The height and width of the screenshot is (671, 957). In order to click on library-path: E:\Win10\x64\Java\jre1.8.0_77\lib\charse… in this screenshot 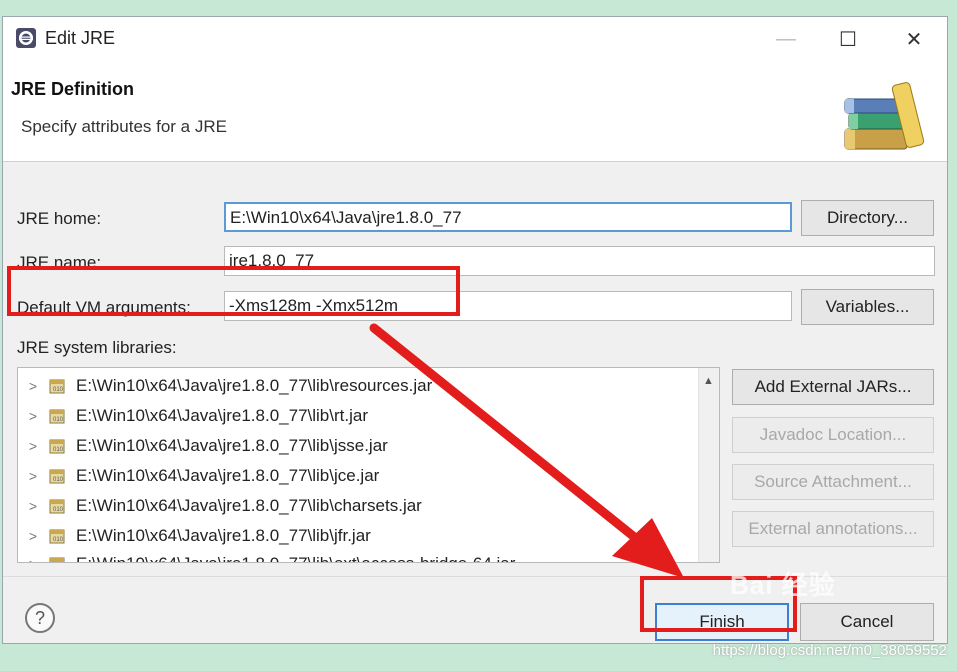, I will do `click(249, 505)`.